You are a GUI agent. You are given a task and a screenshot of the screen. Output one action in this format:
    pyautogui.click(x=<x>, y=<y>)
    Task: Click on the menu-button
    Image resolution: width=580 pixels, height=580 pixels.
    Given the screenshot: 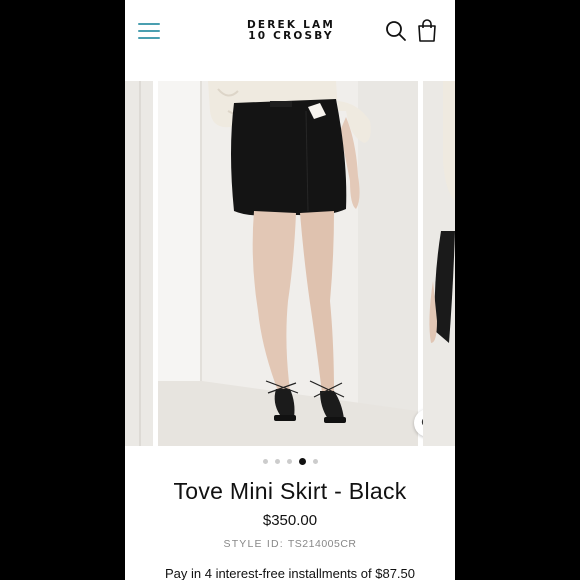 What is the action you would take?
    pyautogui.click(x=150, y=31)
    